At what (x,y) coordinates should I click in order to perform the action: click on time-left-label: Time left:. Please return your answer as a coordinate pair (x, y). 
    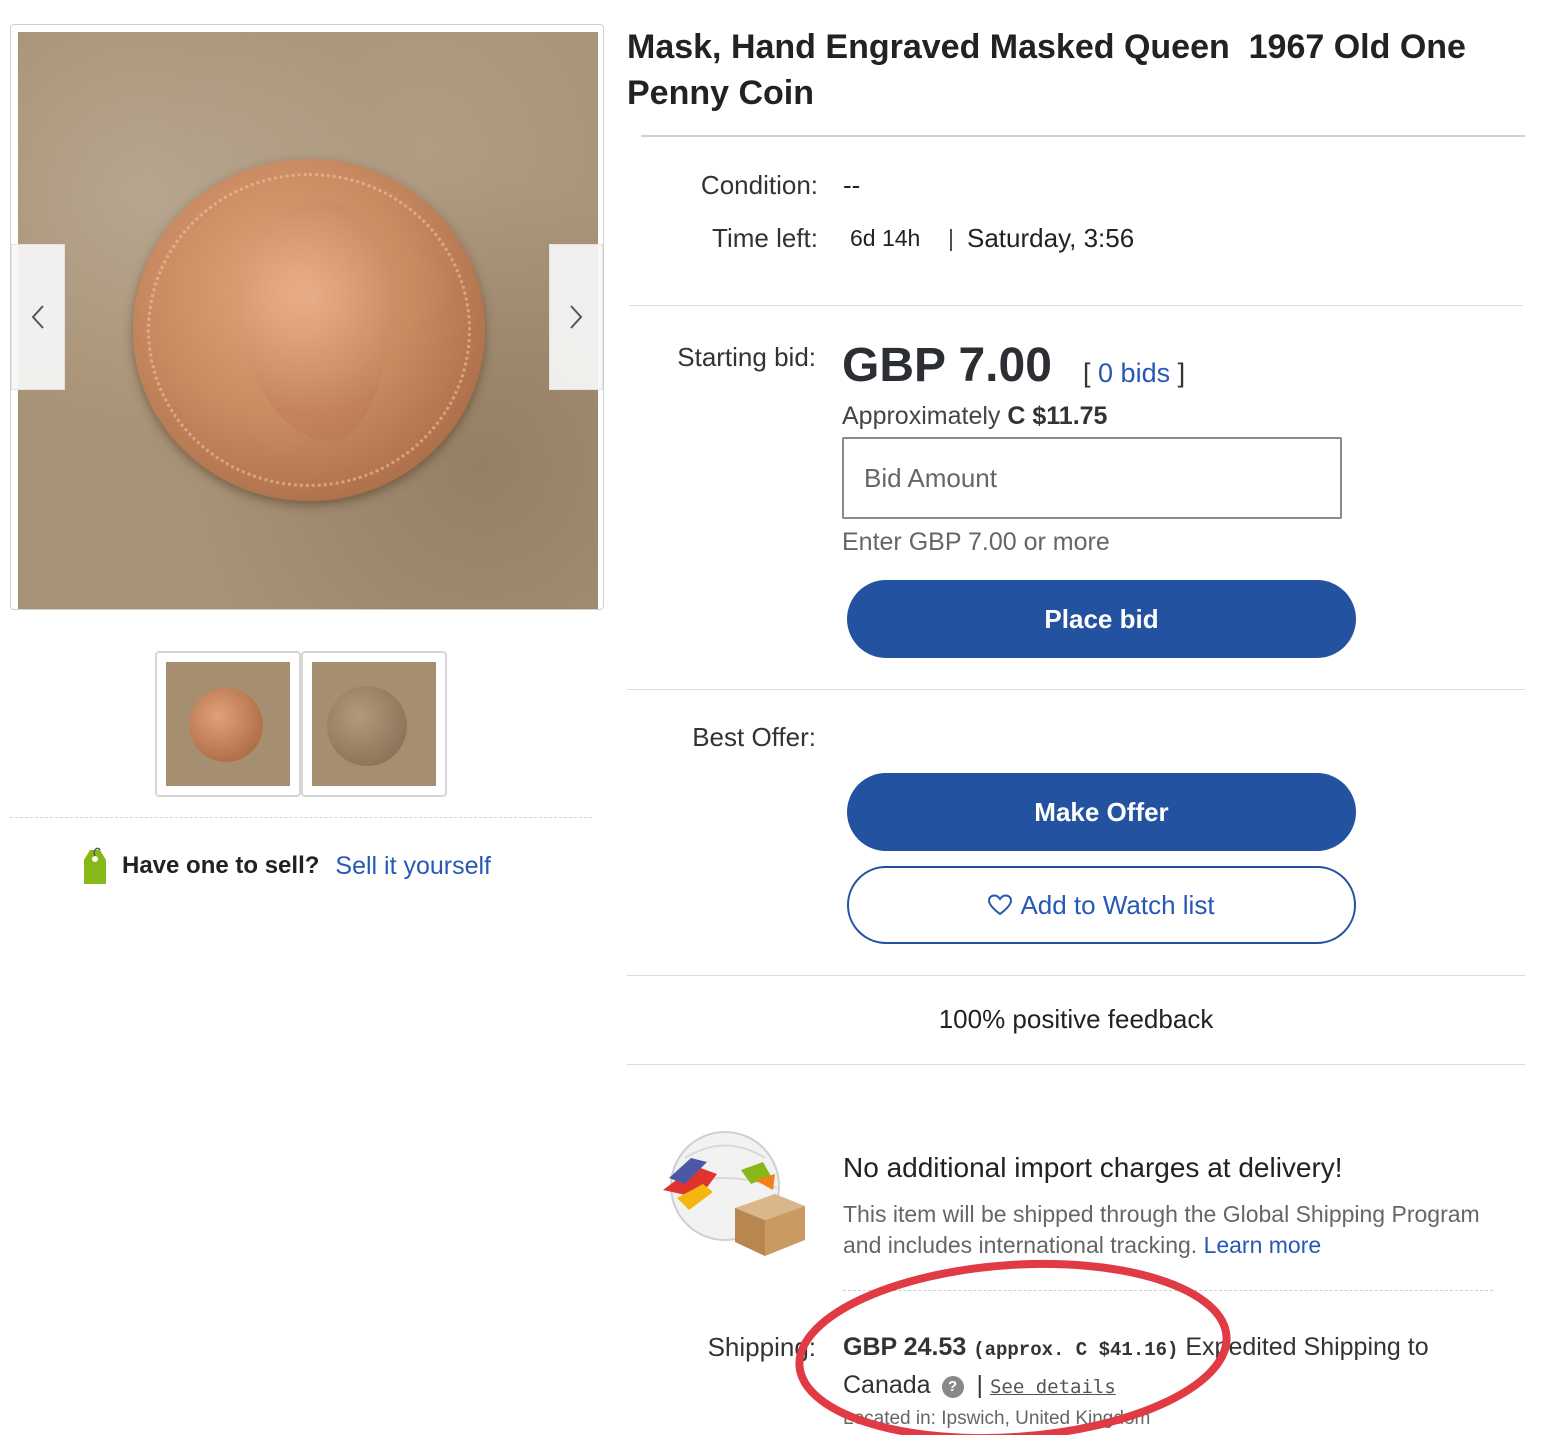
    Looking at the image, I should click on (765, 238).